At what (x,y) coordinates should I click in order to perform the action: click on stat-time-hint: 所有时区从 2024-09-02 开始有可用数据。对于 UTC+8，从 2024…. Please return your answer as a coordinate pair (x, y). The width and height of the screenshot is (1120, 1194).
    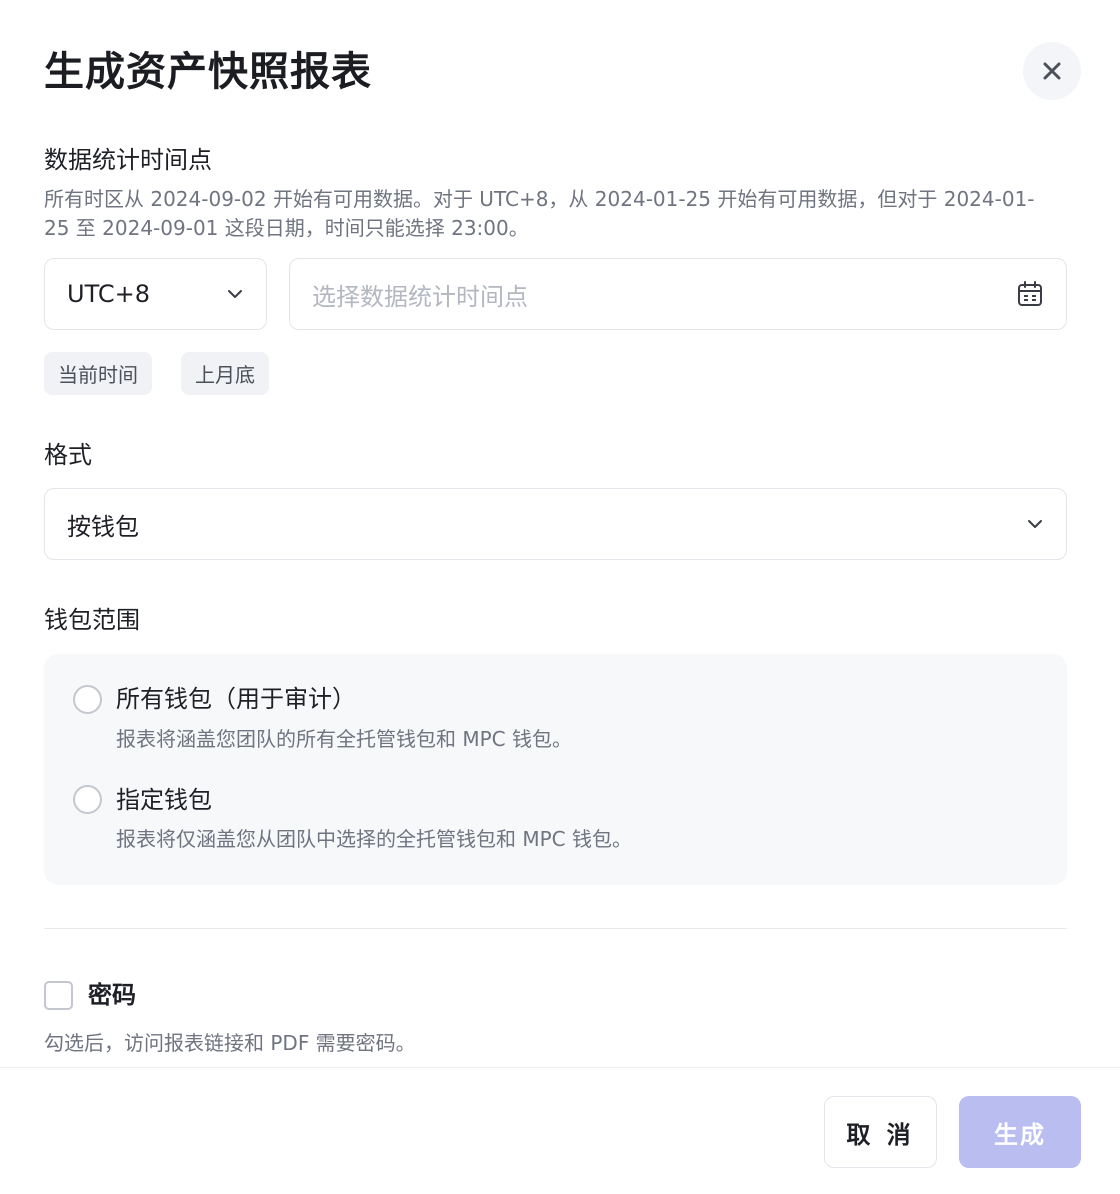
    Looking at the image, I should click on (539, 213).